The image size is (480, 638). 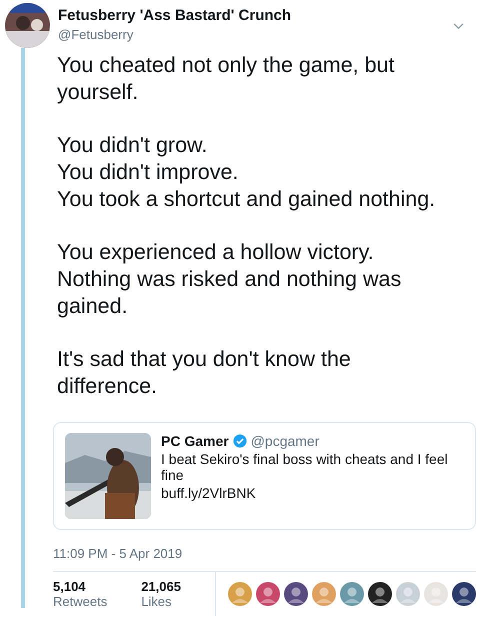 What do you see at coordinates (458, 26) in the screenshot?
I see `chevron-down-icon` at bounding box center [458, 26].